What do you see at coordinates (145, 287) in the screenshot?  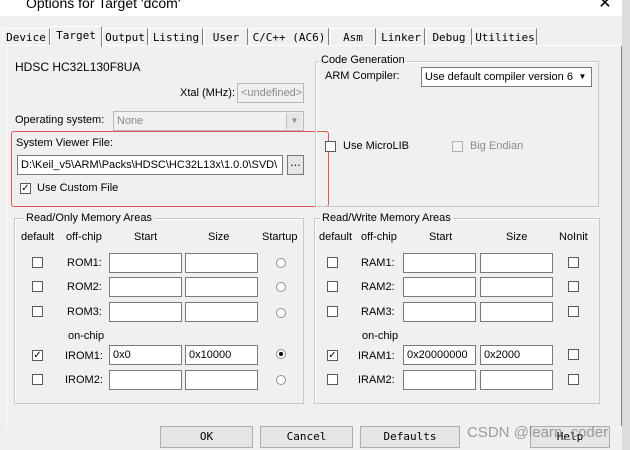 I see `rom2-start-input` at bounding box center [145, 287].